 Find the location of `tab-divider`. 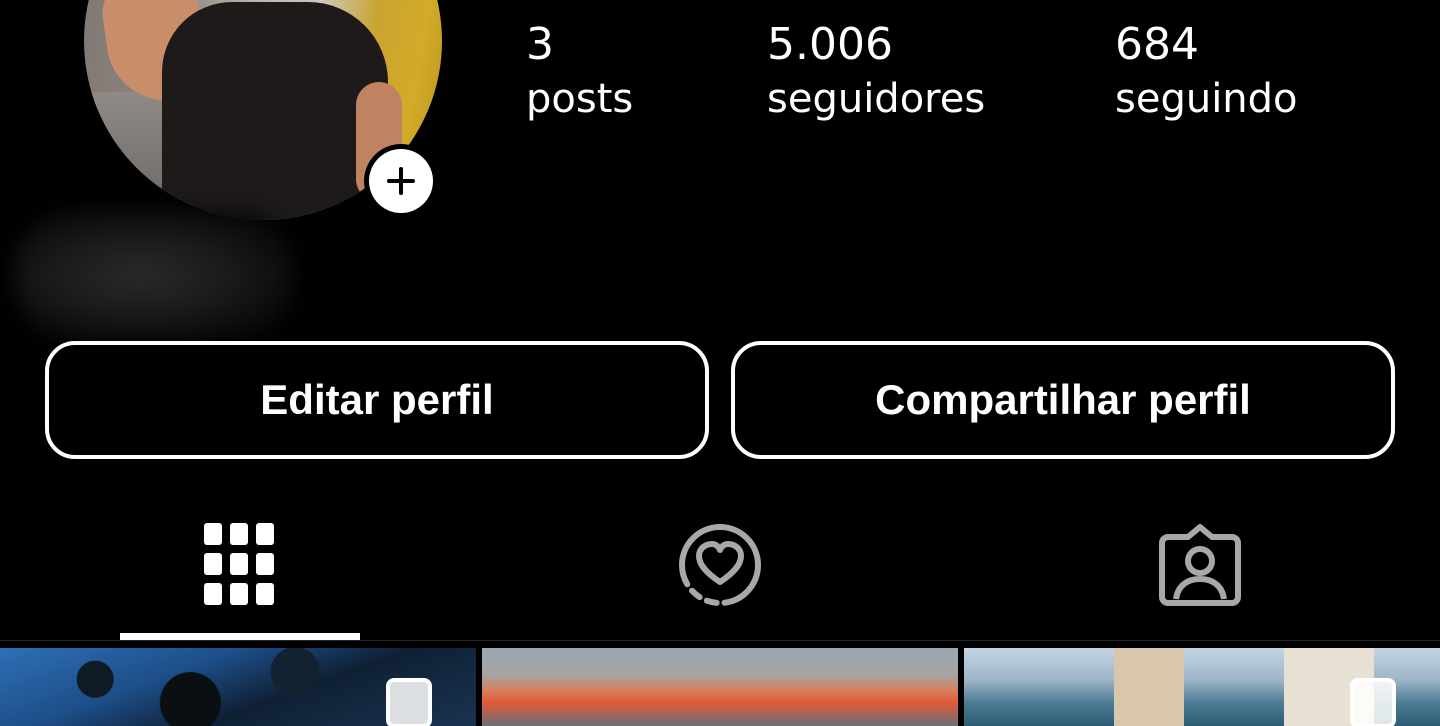

tab-divider is located at coordinates (720, 640).